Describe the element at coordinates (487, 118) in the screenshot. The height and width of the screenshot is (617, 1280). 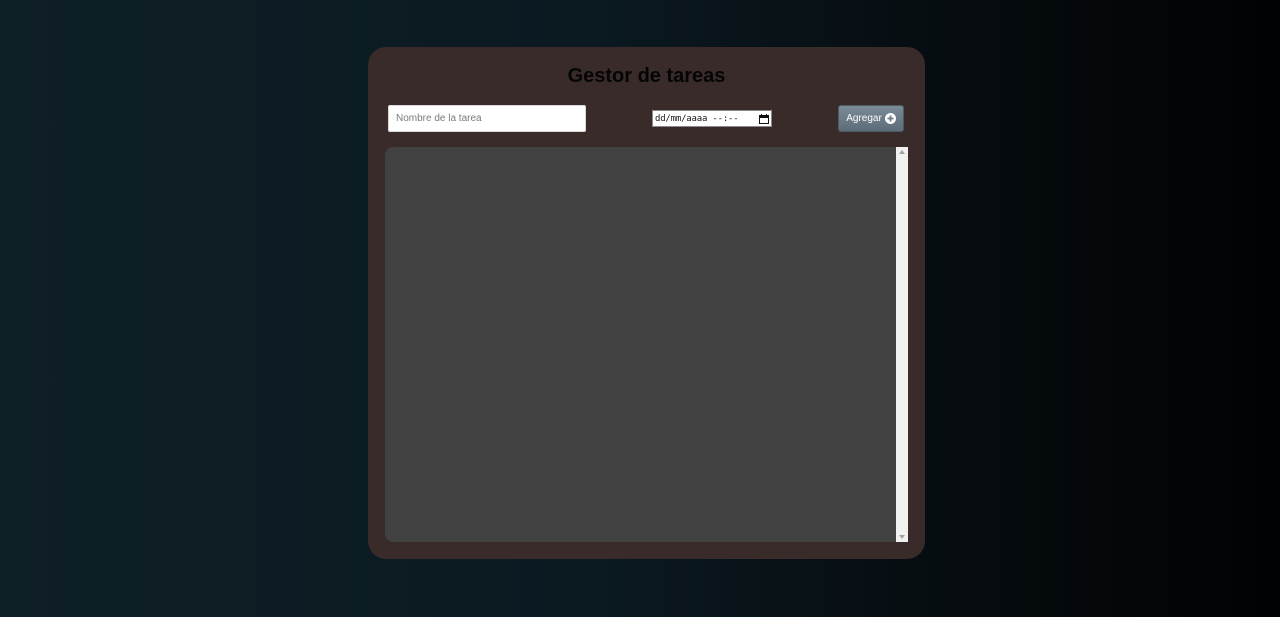
I see `task-name-input` at that location.